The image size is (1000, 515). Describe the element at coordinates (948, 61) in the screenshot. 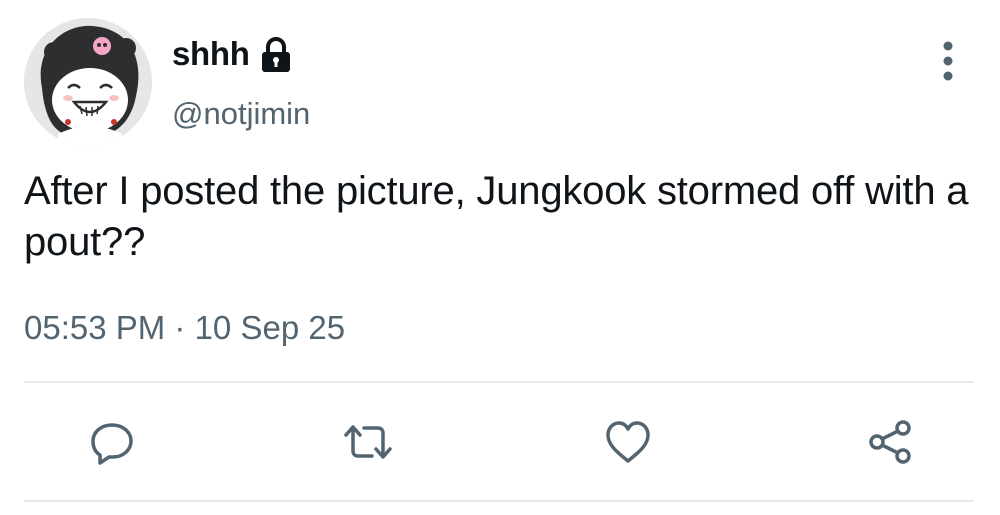

I see `more-options-icon` at that location.